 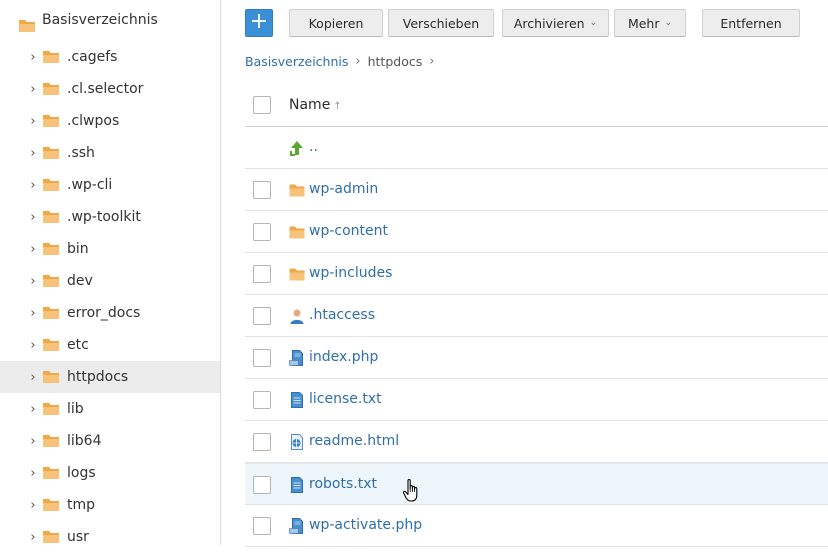 I want to click on sidebar-item-logs: › logs, so click(x=110, y=473).